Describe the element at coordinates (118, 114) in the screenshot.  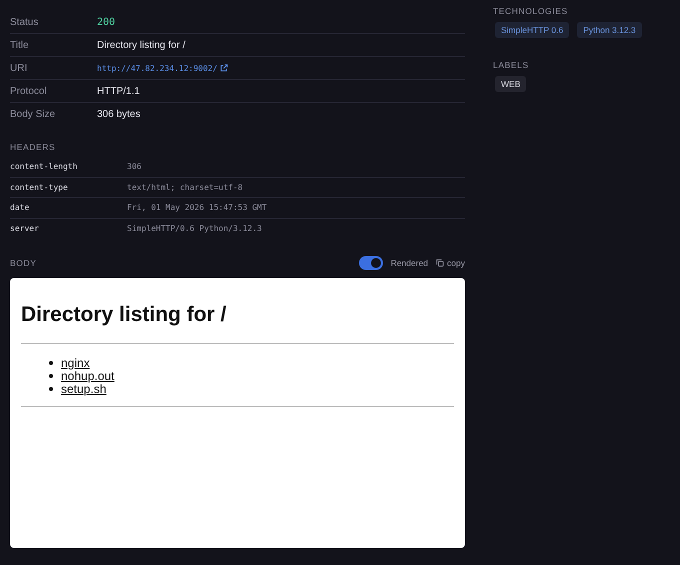
I see `field-value: 306 bytes` at that location.